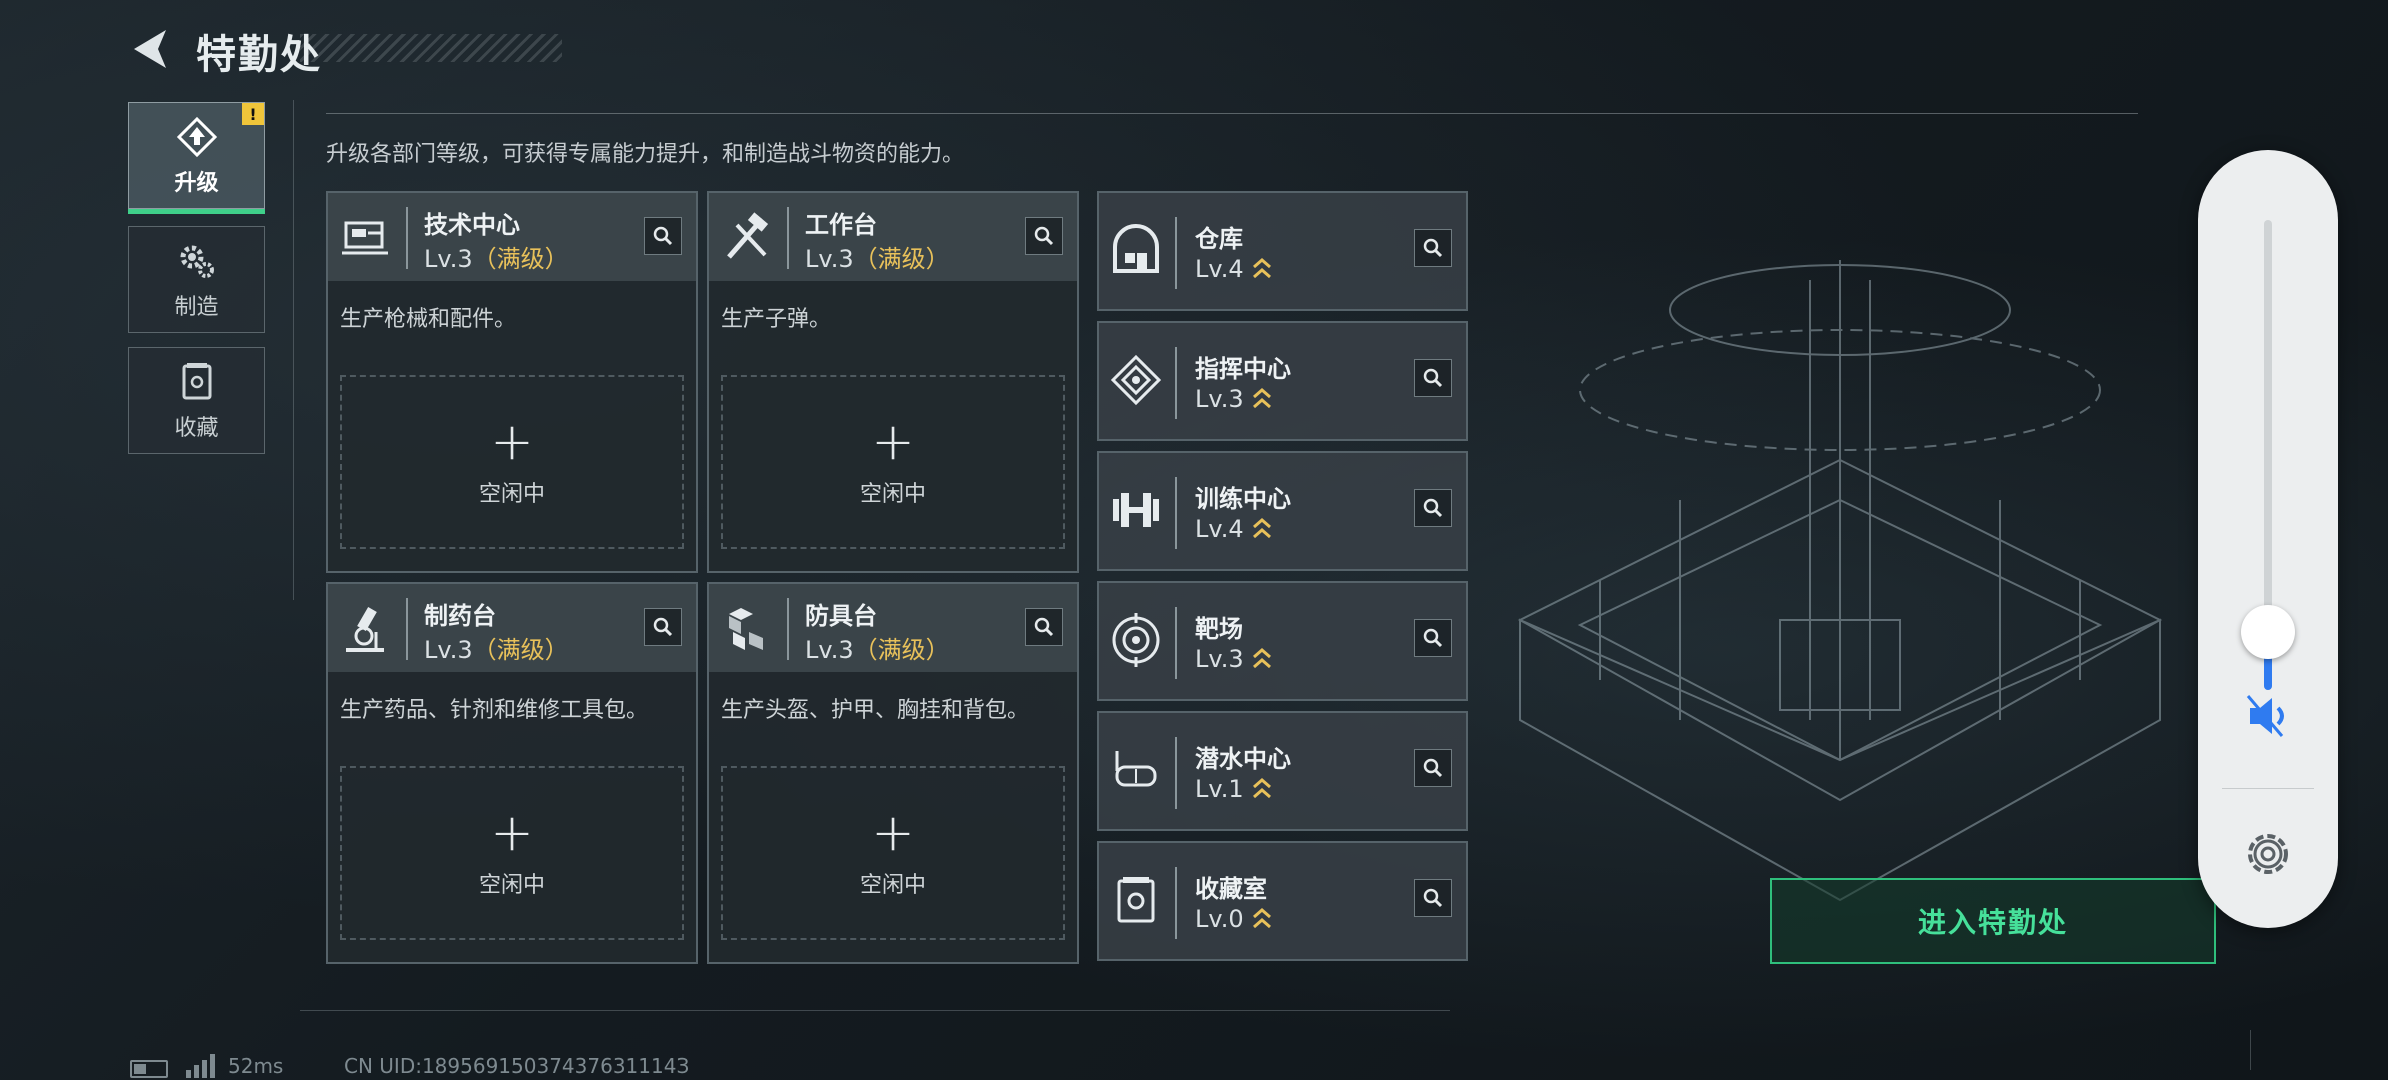 Image resolution: width=2388 pixels, height=1080 pixels. What do you see at coordinates (2268, 854) in the screenshot?
I see `settings-gear-icon` at bounding box center [2268, 854].